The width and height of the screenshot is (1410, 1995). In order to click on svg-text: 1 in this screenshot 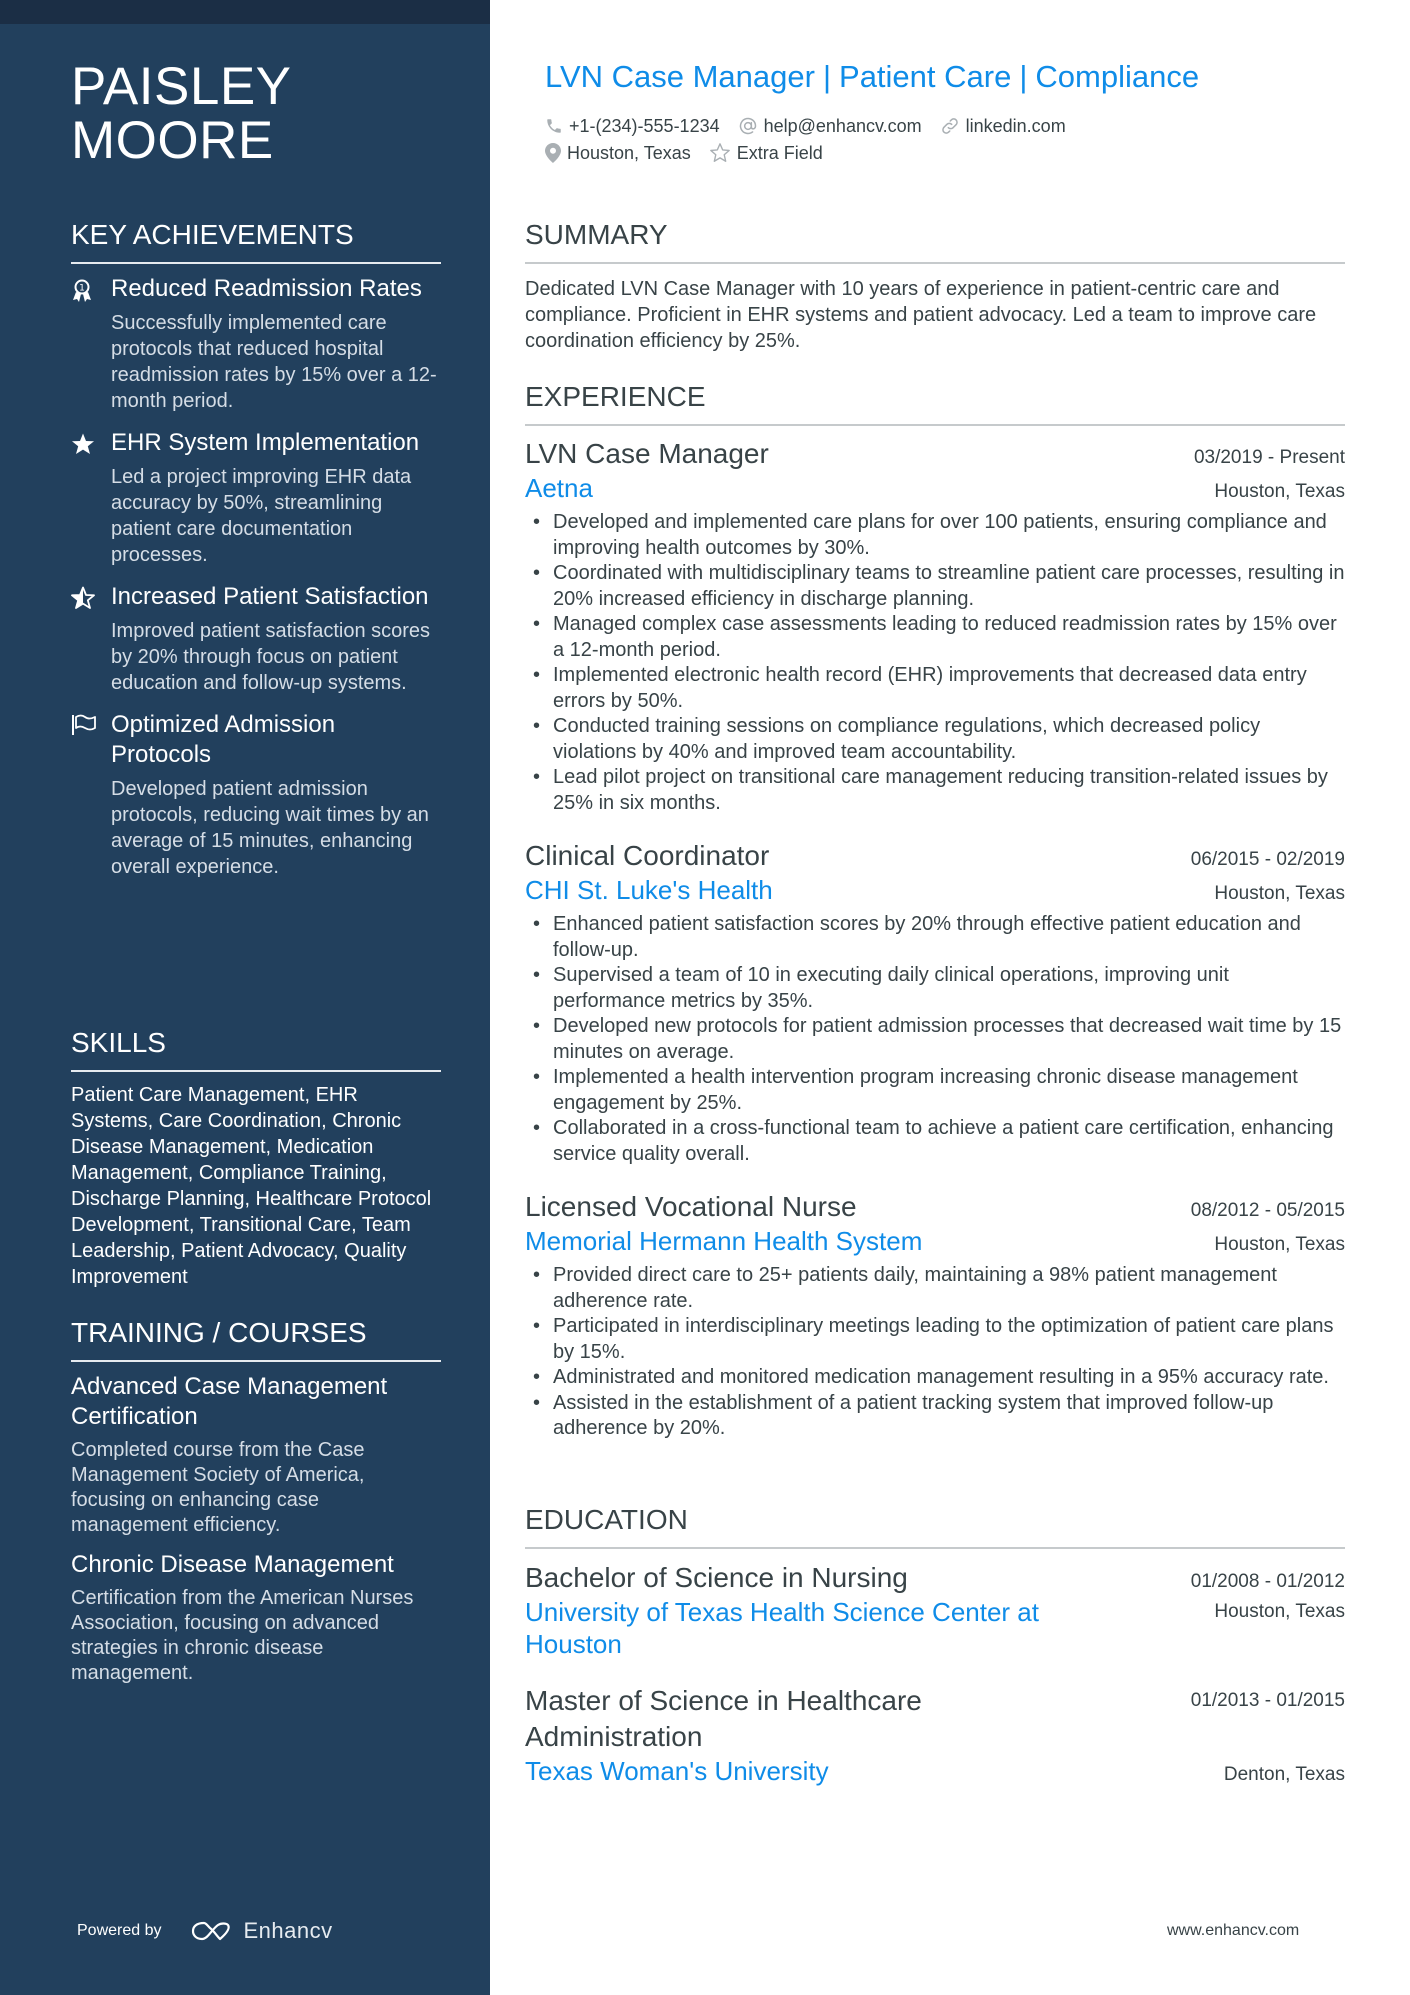, I will do `click(82, 289)`.